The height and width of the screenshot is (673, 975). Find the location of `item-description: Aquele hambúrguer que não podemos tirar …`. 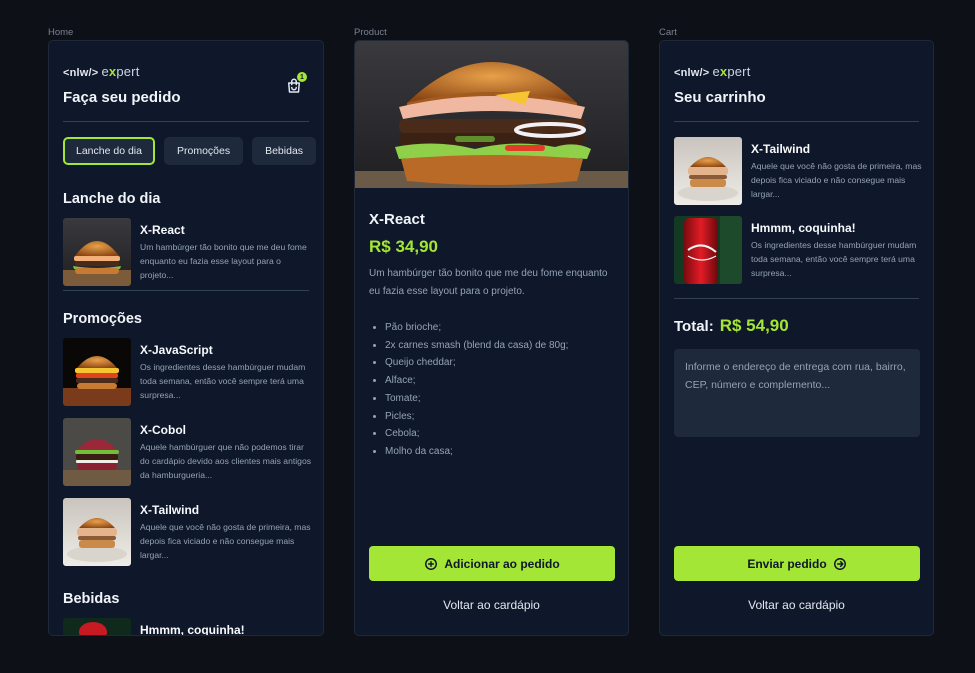

item-description: Aquele hambúrguer que não podemos tirar … is located at coordinates (226, 461).